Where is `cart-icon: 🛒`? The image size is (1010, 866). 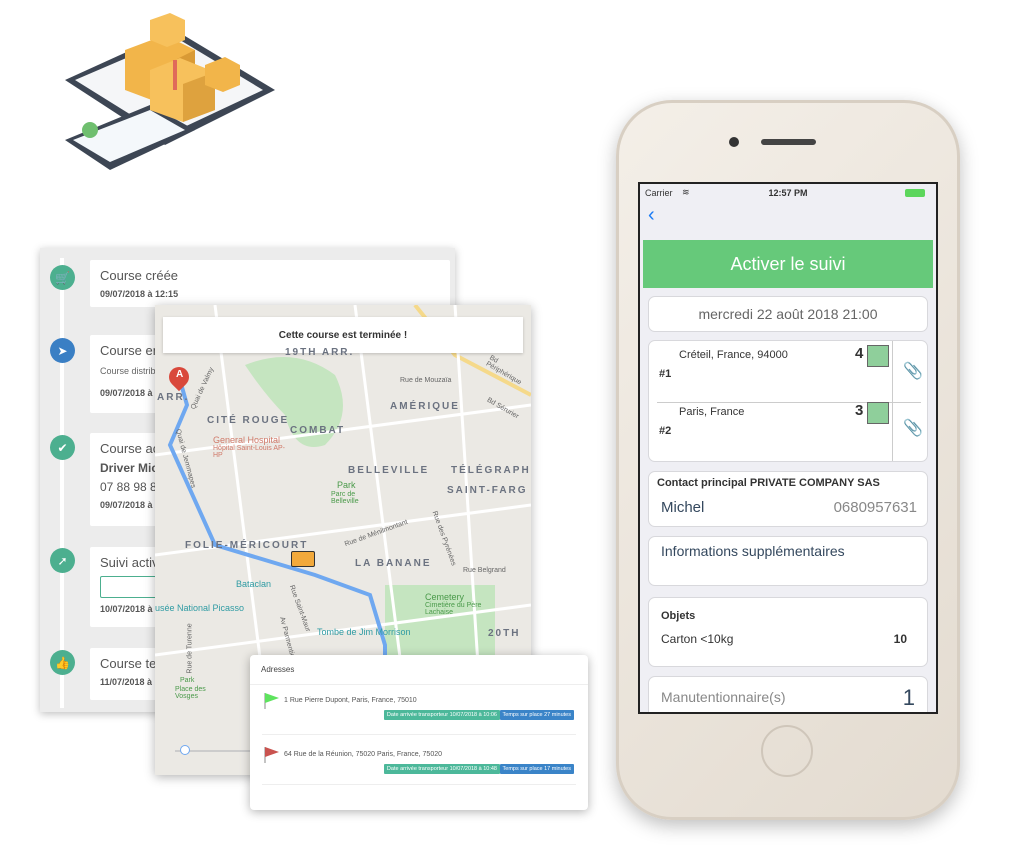 cart-icon: 🛒 is located at coordinates (62, 277).